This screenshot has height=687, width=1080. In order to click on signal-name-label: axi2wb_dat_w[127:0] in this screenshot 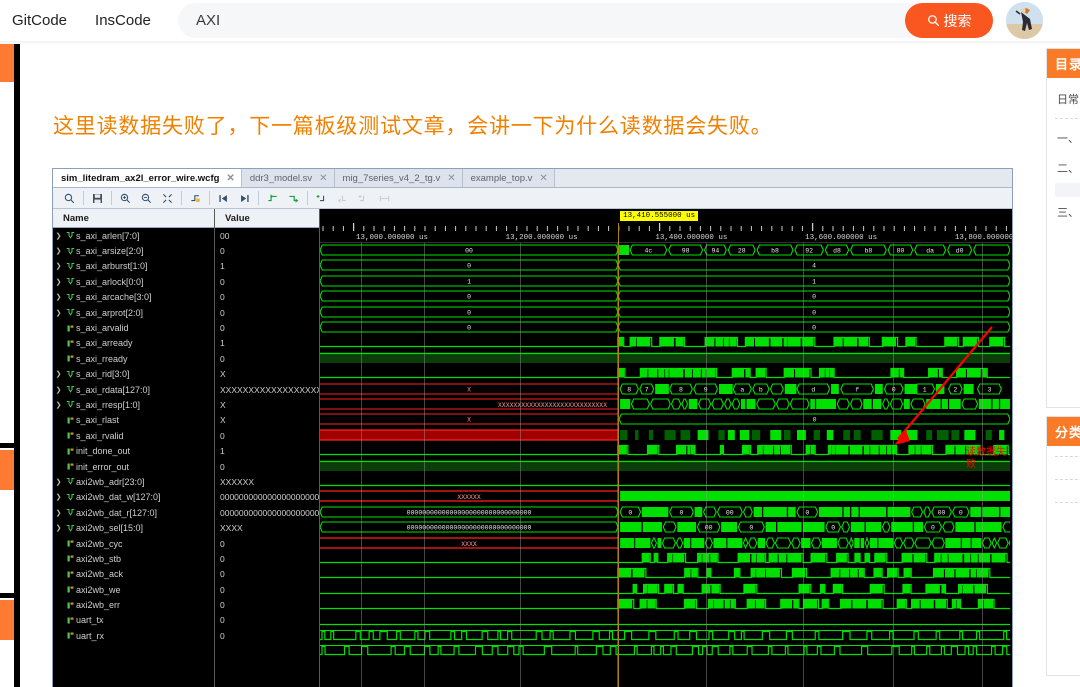, I will do `click(118, 497)`.